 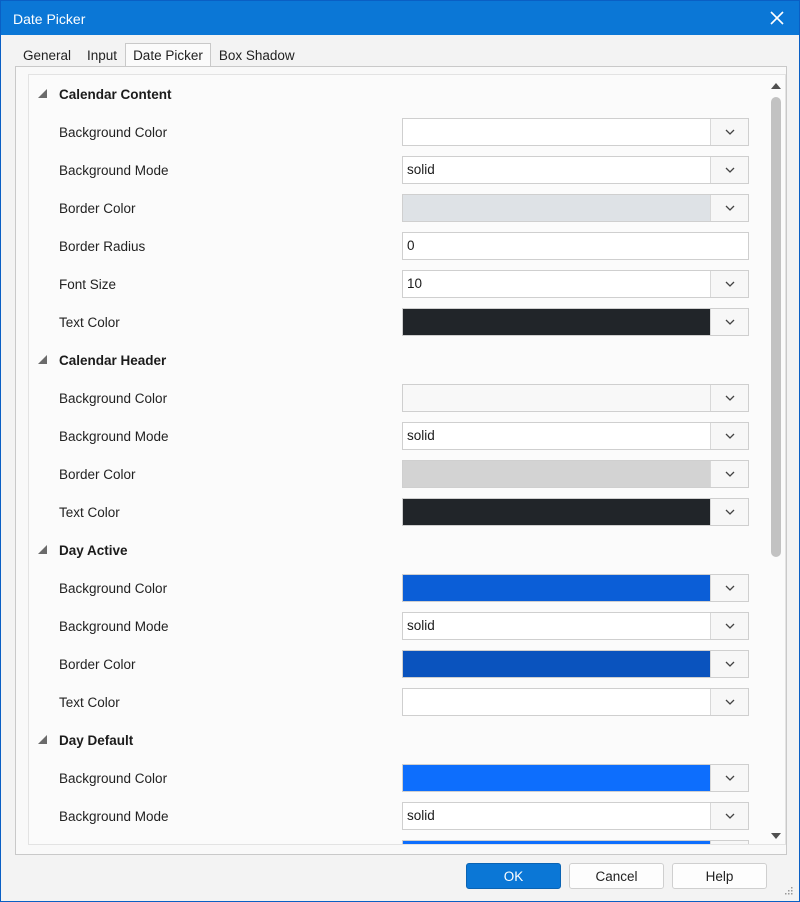 I want to click on window-title: Date Picker, so click(x=49, y=19).